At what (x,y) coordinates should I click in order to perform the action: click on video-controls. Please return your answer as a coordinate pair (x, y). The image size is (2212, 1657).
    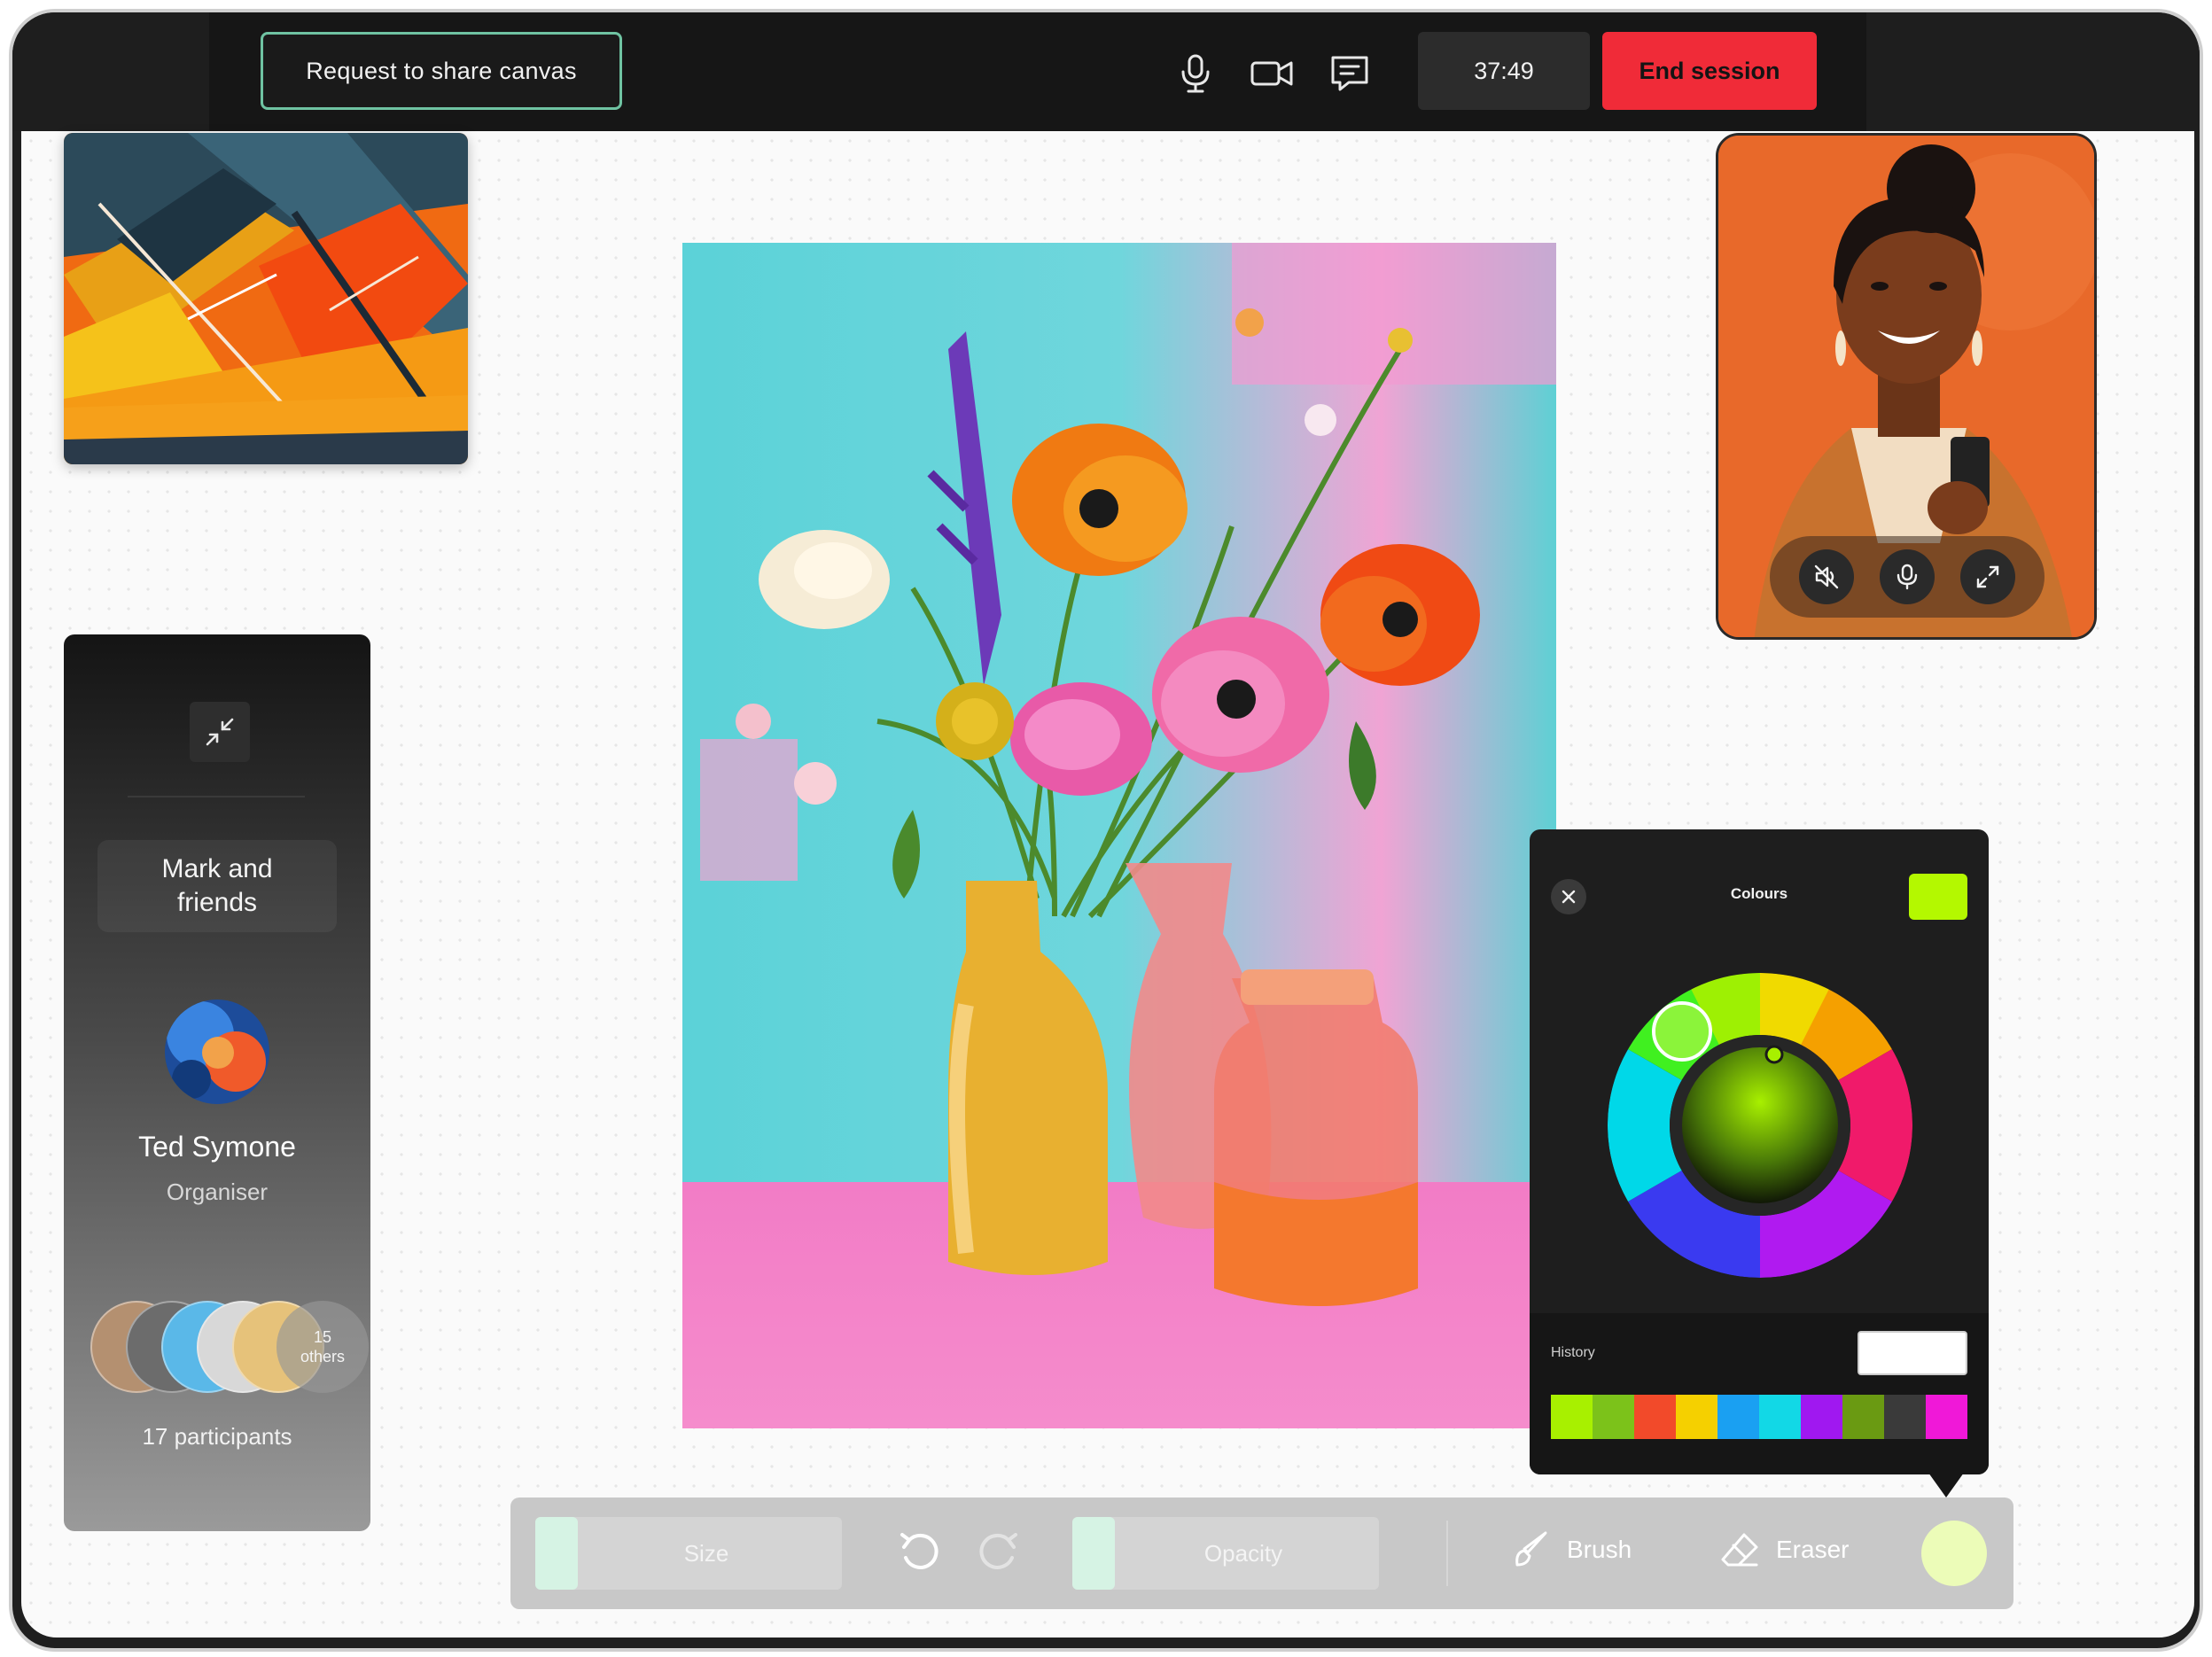
    Looking at the image, I should click on (1907, 577).